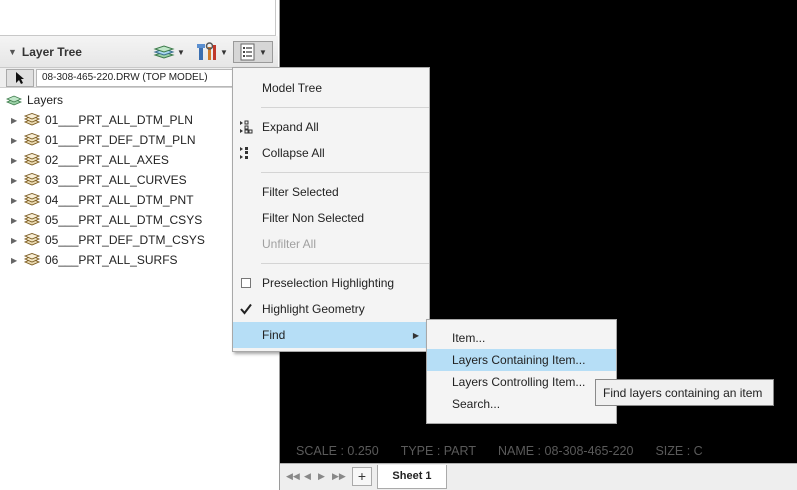 Image resolution: width=797 pixels, height=490 pixels. I want to click on tree-item-label: 05___PRT_ALL_DTM_CSYS, so click(124, 220).